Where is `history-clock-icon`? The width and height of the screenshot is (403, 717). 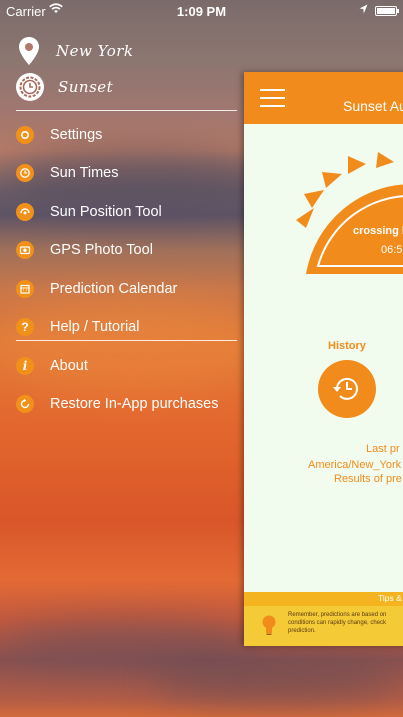 history-clock-icon is located at coordinates (345, 388).